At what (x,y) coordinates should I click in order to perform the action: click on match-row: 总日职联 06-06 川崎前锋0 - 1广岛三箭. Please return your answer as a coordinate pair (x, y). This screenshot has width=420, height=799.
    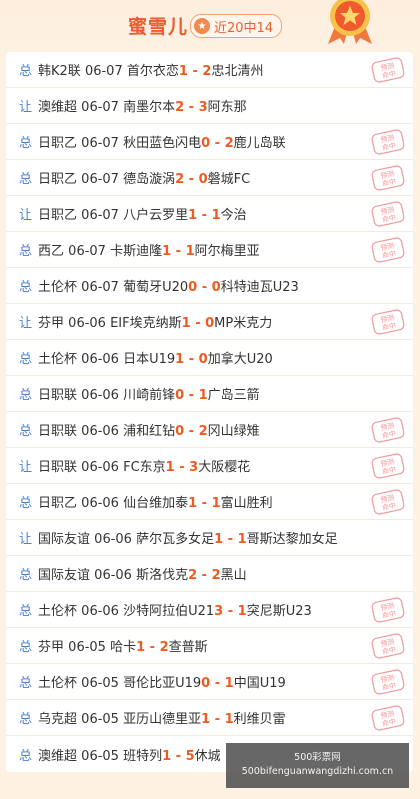
    Looking at the image, I should click on (209, 394).